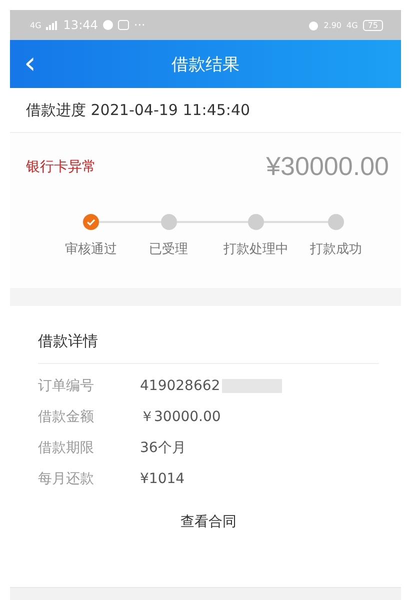  What do you see at coordinates (168, 249) in the screenshot?
I see `step-label: 已受理` at bounding box center [168, 249].